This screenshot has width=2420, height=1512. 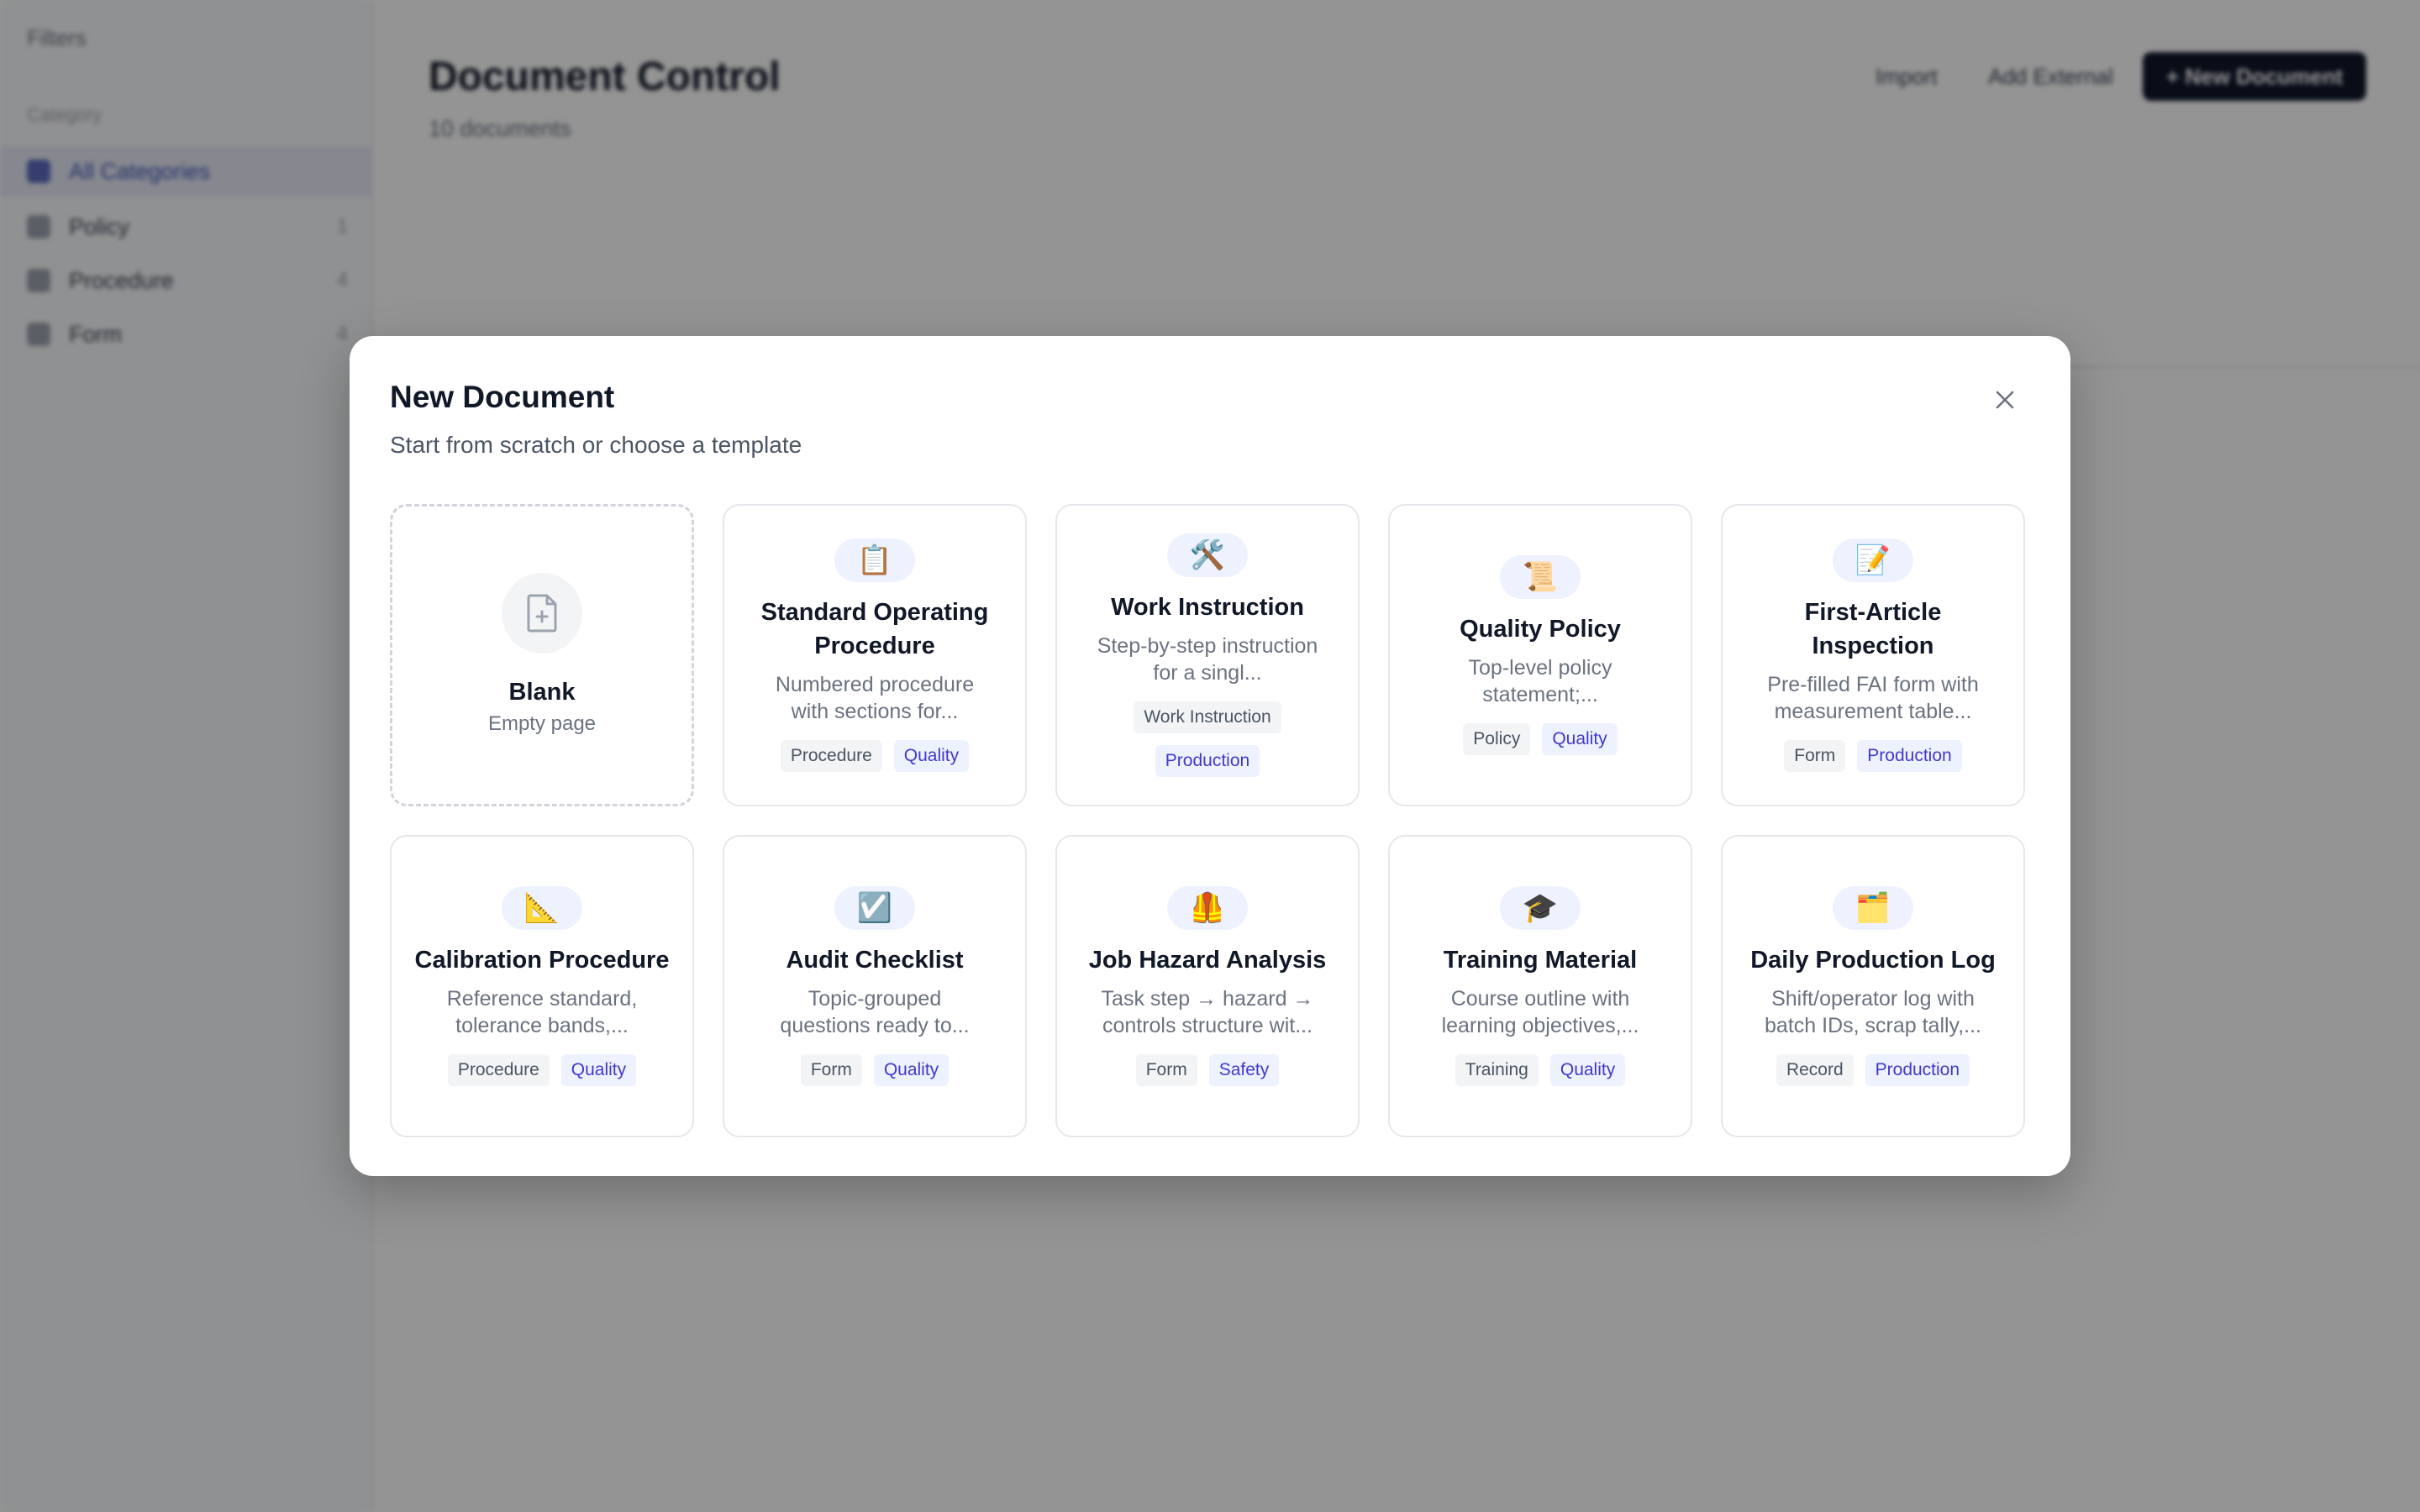 What do you see at coordinates (1540, 1070) in the screenshot?
I see `tag-list: Training Quality` at bounding box center [1540, 1070].